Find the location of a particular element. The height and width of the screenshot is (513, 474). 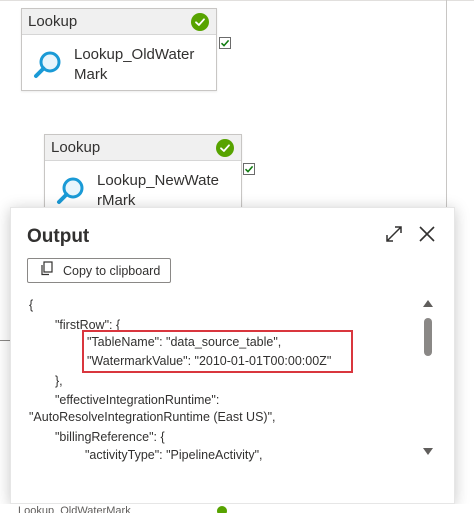

activity-body: Lookup_OldWaterMark is located at coordinates (119, 60).